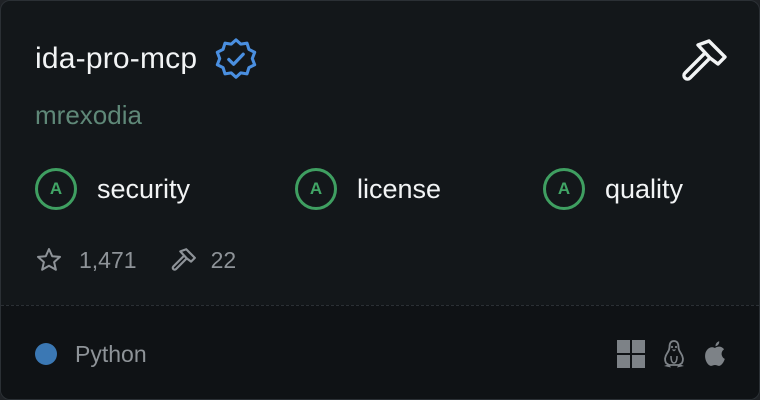 The height and width of the screenshot is (400, 760). What do you see at coordinates (399, 189) in the screenshot?
I see `grade-label: license` at bounding box center [399, 189].